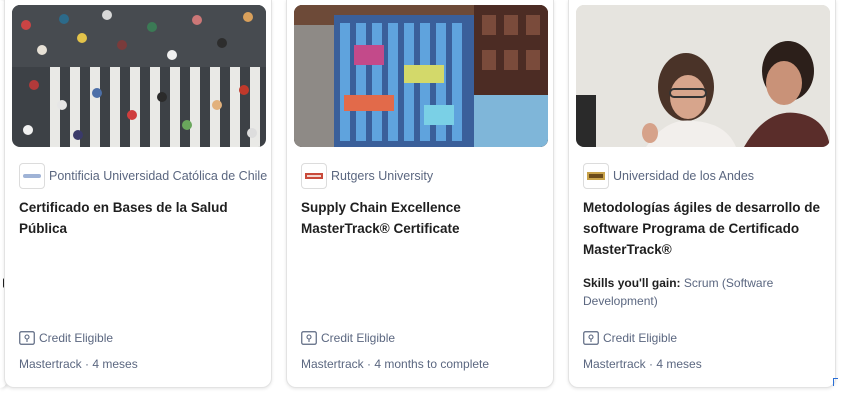 Image resolution: width=844 pixels, height=410 pixels. Describe the element at coordinates (382, 176) in the screenshot. I see `partner-name: Rutgers University` at that location.